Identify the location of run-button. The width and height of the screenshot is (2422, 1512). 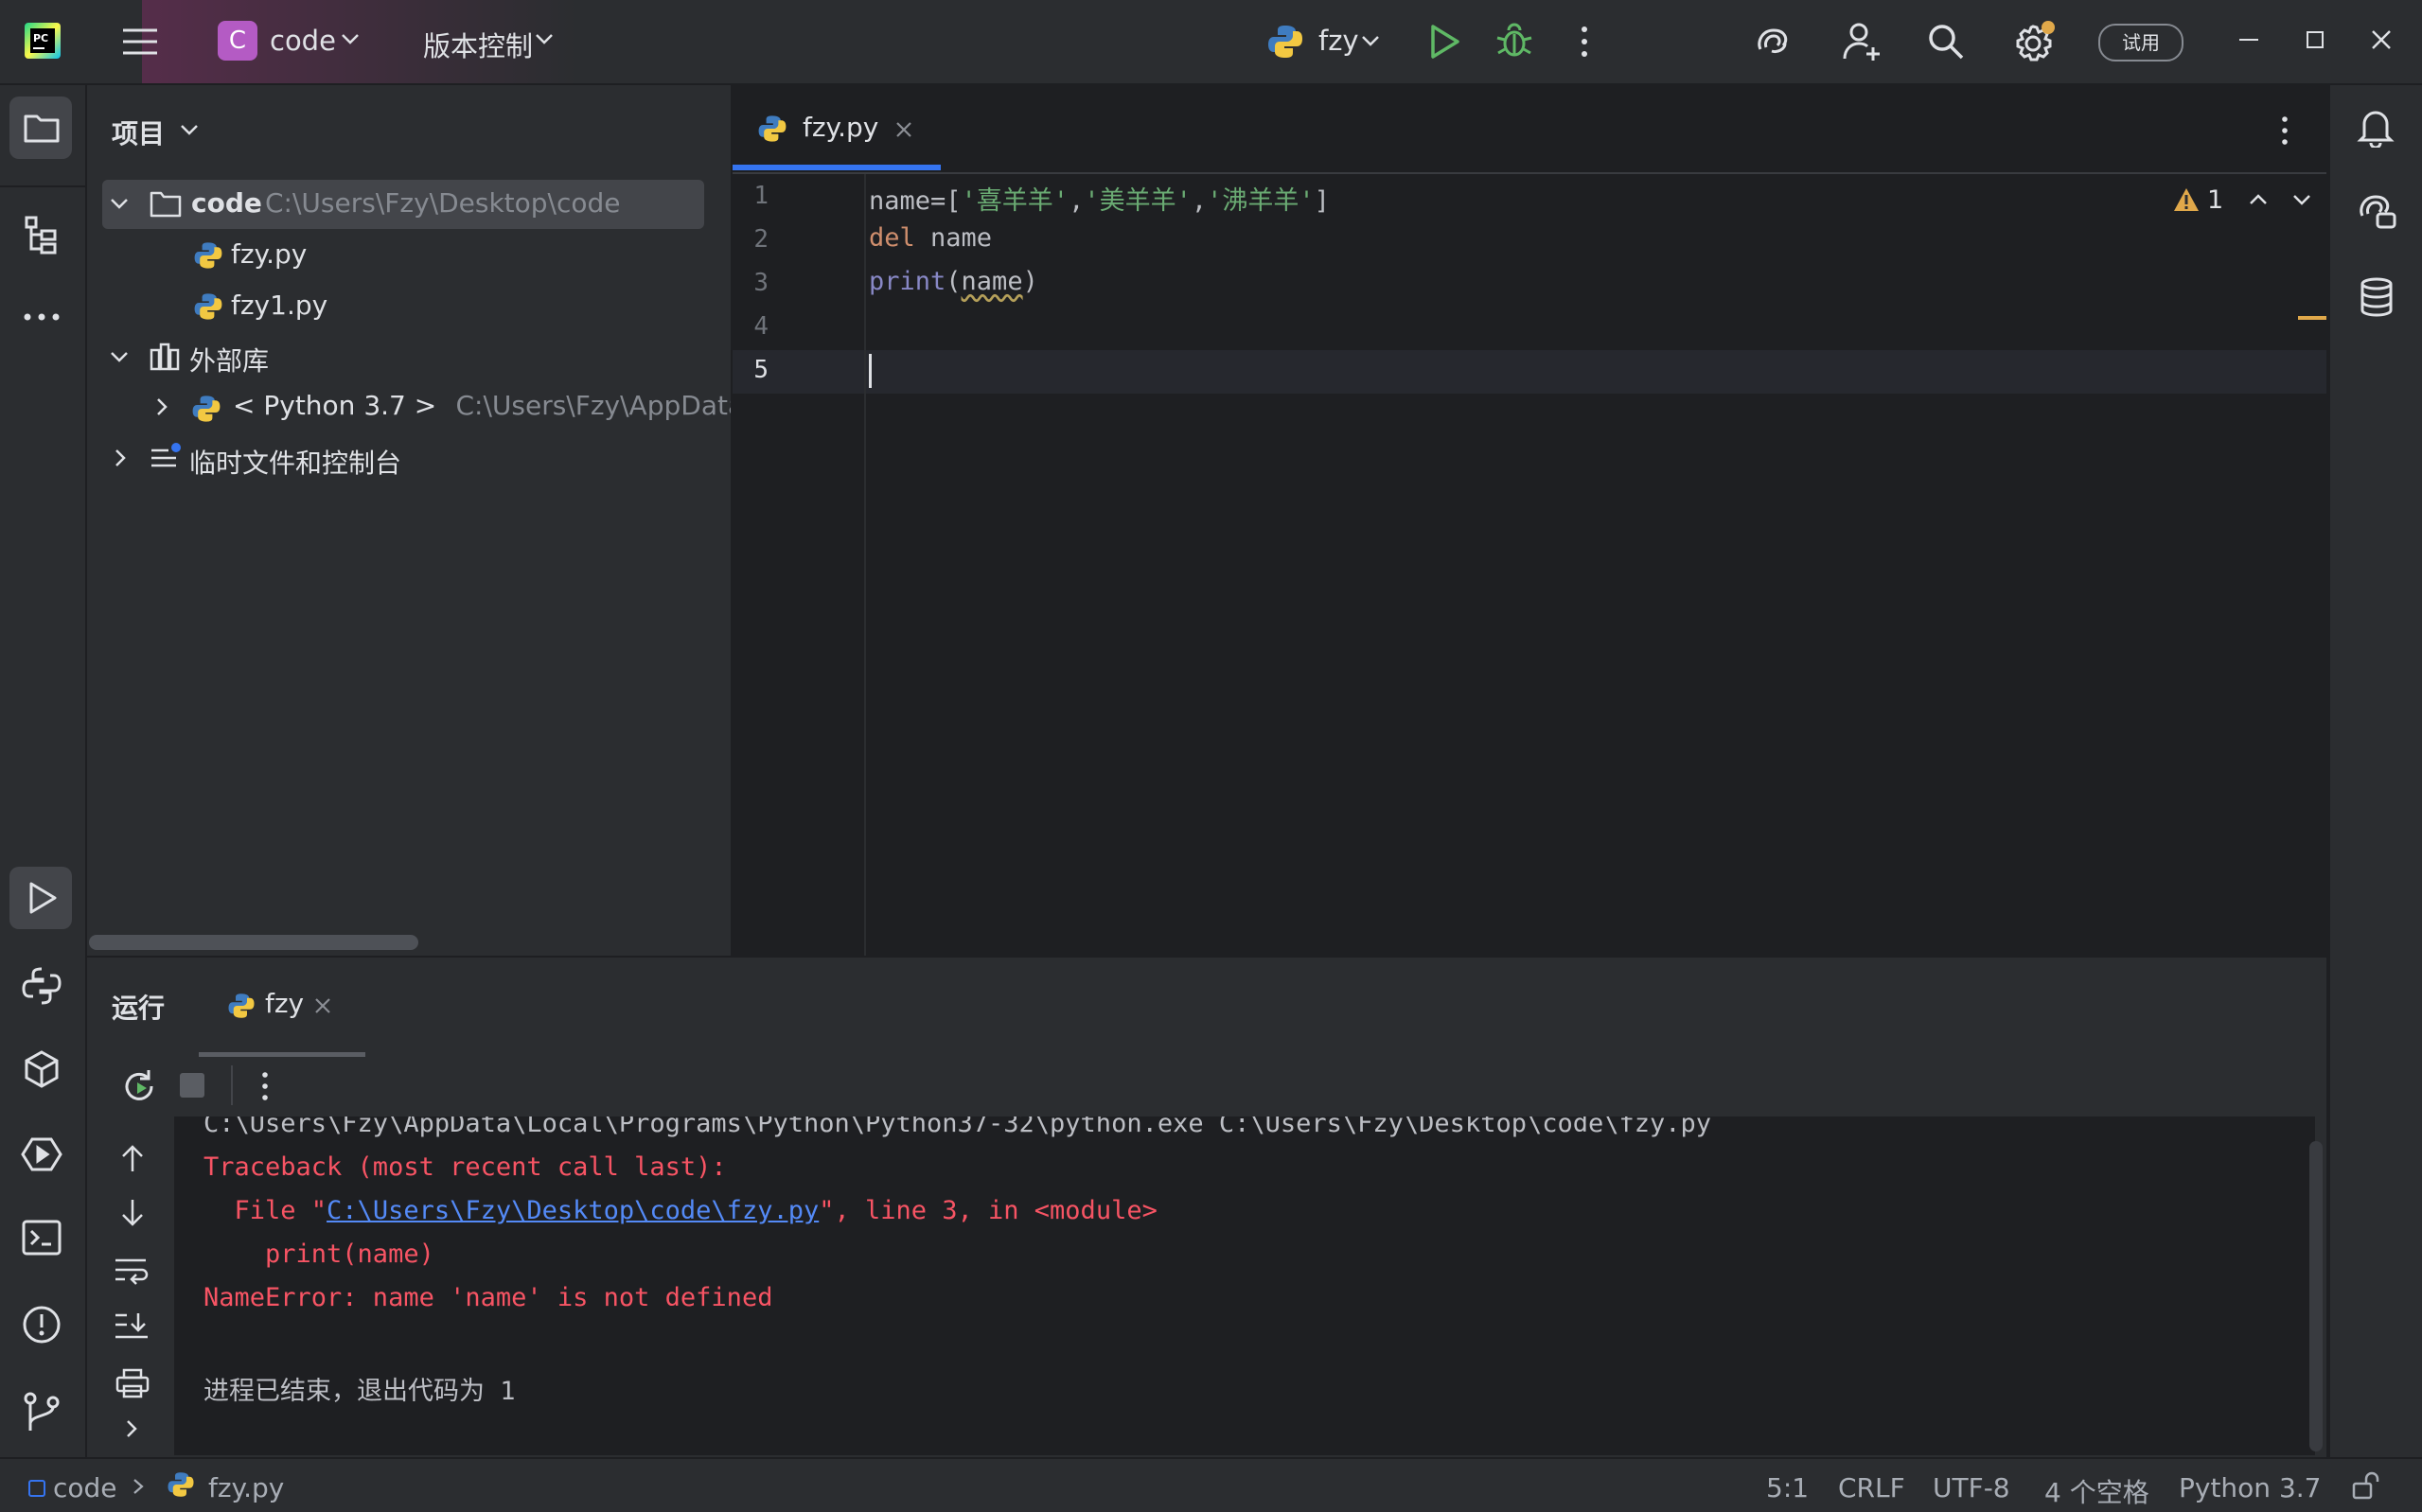
(1444, 42).